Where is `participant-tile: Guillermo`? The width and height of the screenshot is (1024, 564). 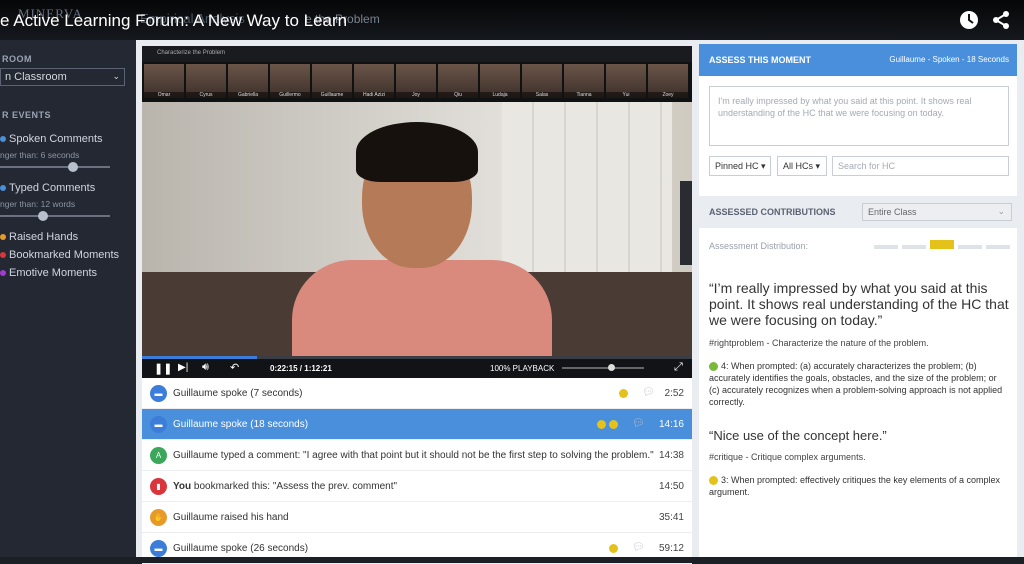 participant-tile: Guillermo is located at coordinates (290, 81).